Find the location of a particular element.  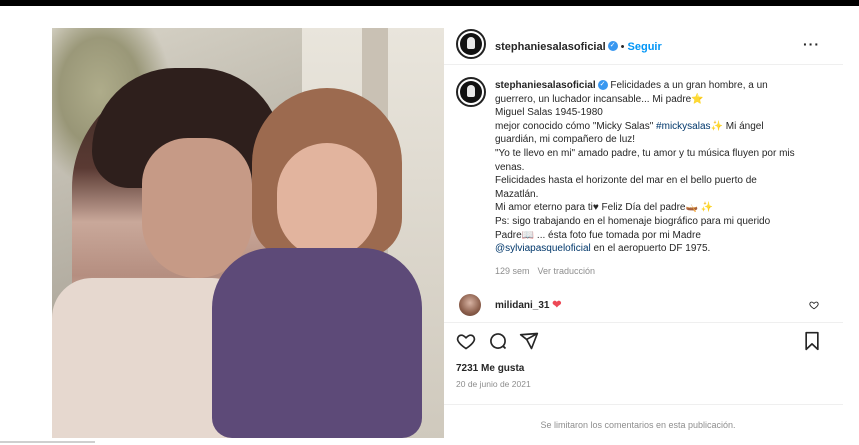

caption-avatar is located at coordinates (471, 92).